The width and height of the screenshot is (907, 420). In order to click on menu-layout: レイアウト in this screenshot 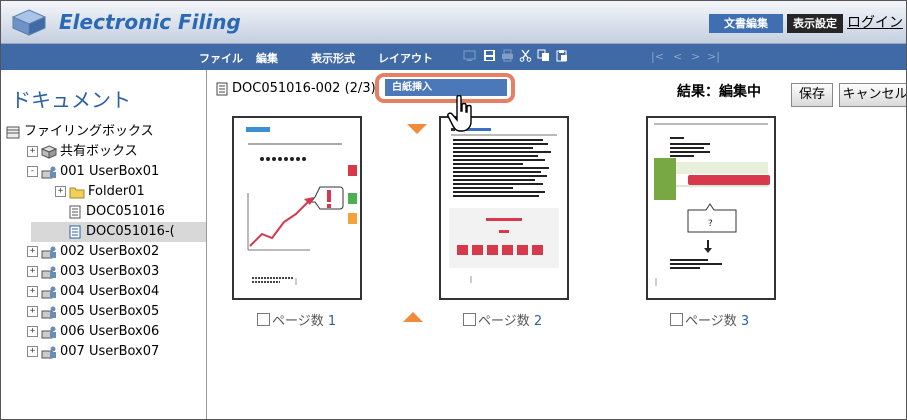, I will do `click(405, 58)`.